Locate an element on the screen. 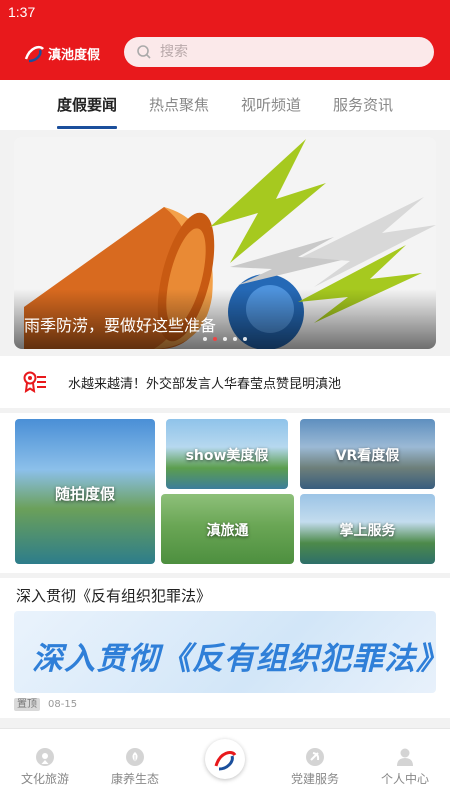 The height and width of the screenshot is (800, 450). tile-photo-vacation: 随拍度假 is located at coordinates (85, 491).